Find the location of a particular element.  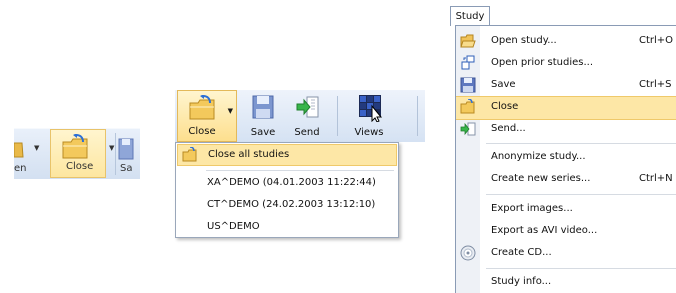

views-button: Views is located at coordinates (369, 116).